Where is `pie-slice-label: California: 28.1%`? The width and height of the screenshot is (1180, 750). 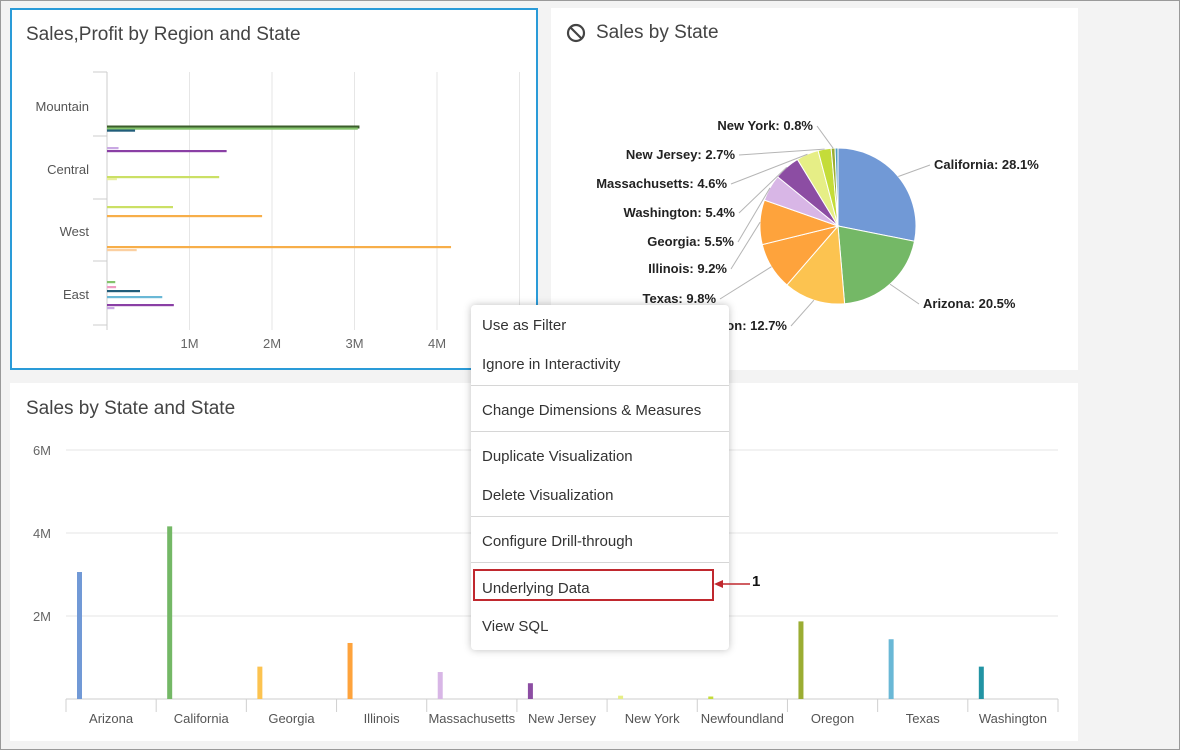
pie-slice-label: California: 28.1% is located at coordinates (986, 164).